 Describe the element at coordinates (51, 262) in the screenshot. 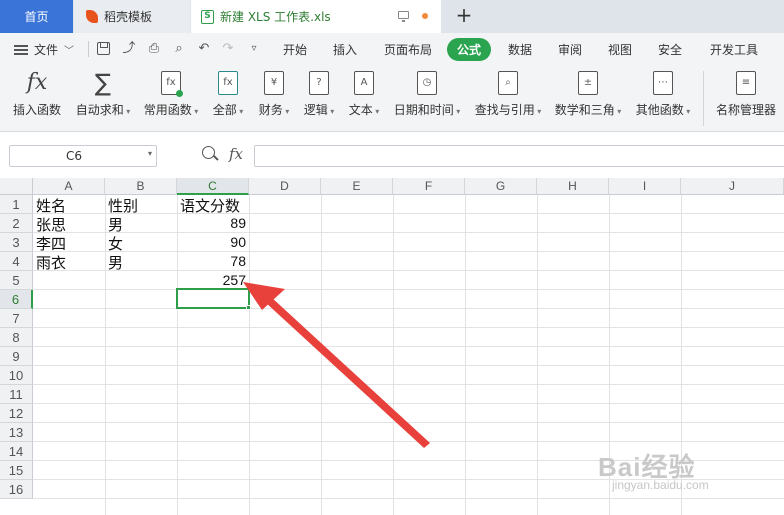

I see `cell-a4: 雨衣` at that location.